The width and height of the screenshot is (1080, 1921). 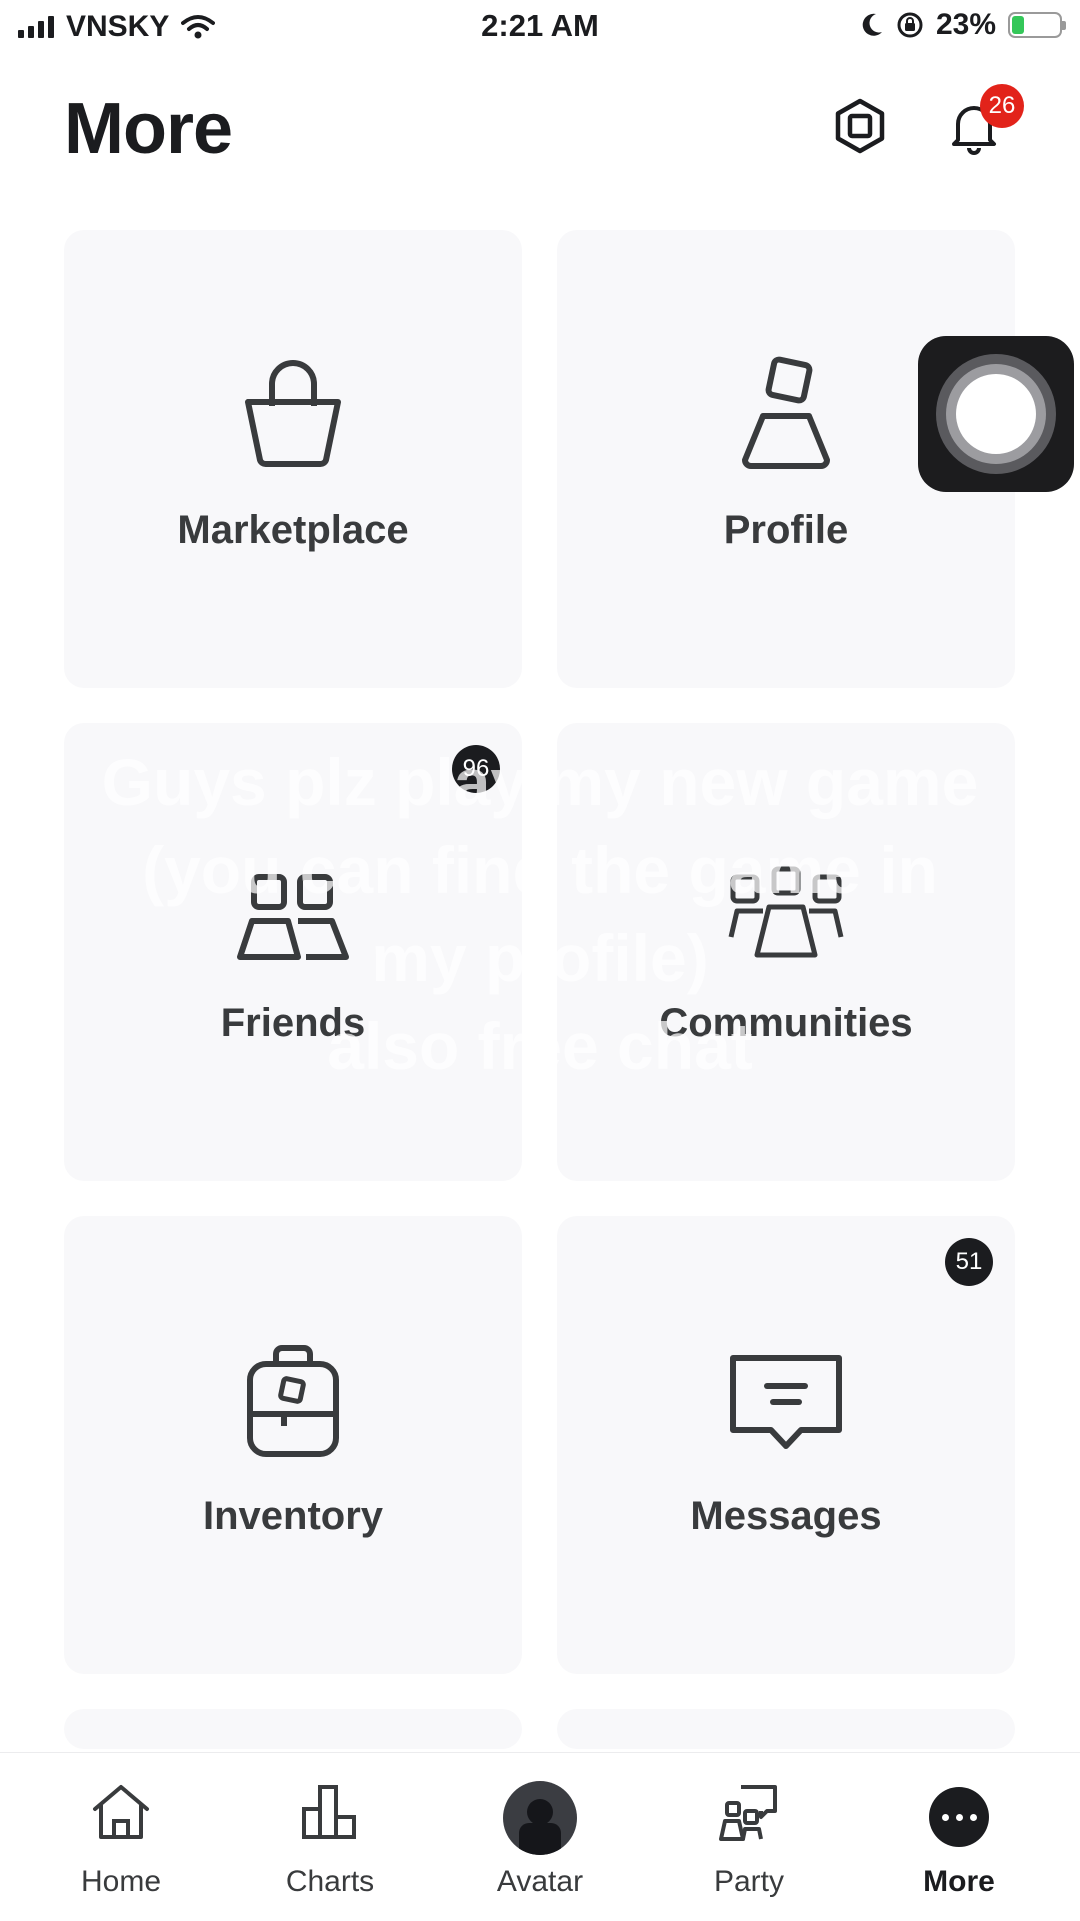 I want to click on battery-icon, so click(x=1037, y=25).